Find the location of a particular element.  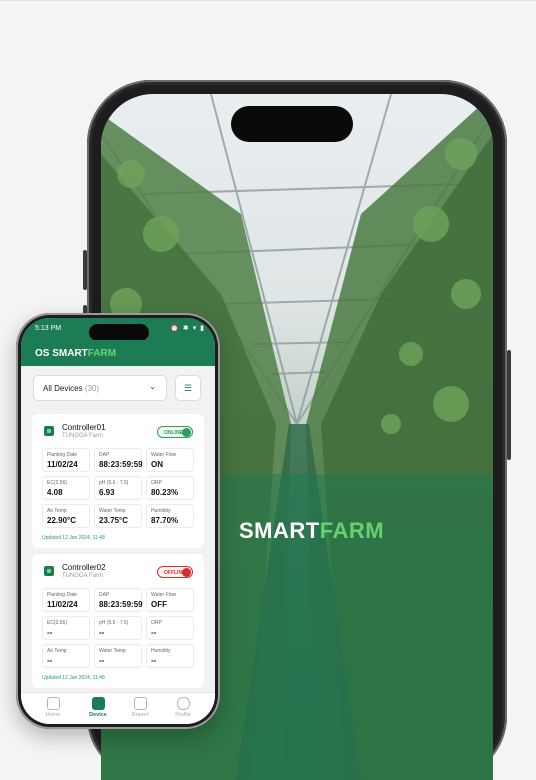

metric-humidity: Humidity 87.70% is located at coordinates (170, 516).